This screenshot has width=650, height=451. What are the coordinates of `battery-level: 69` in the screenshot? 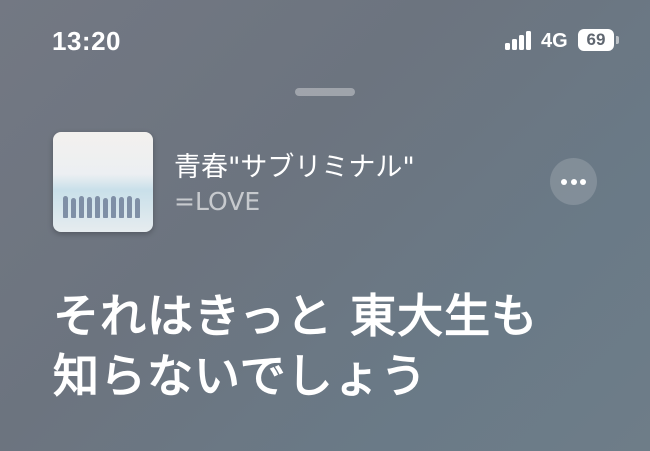 It's located at (596, 40).